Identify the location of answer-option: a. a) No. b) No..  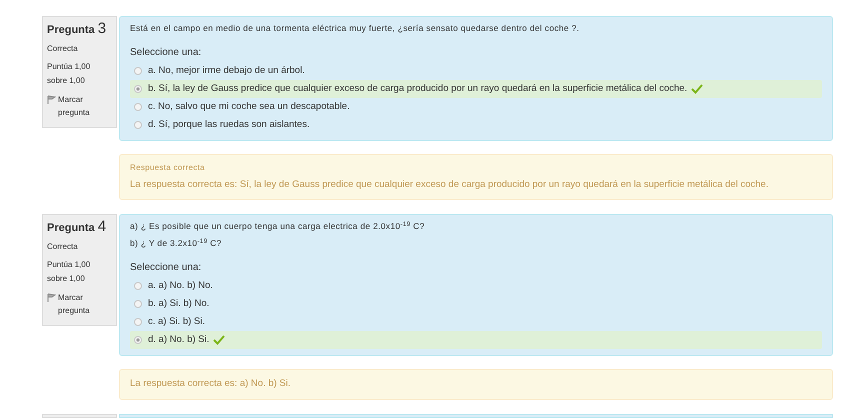
(476, 286).